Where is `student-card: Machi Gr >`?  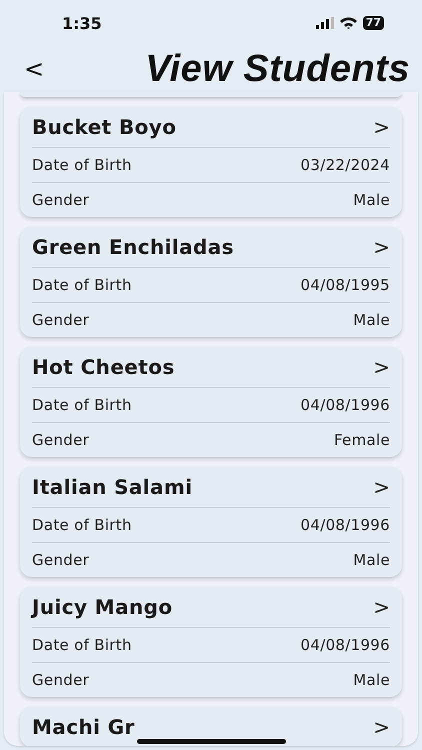 student-card: Machi Gr > is located at coordinates (211, 726).